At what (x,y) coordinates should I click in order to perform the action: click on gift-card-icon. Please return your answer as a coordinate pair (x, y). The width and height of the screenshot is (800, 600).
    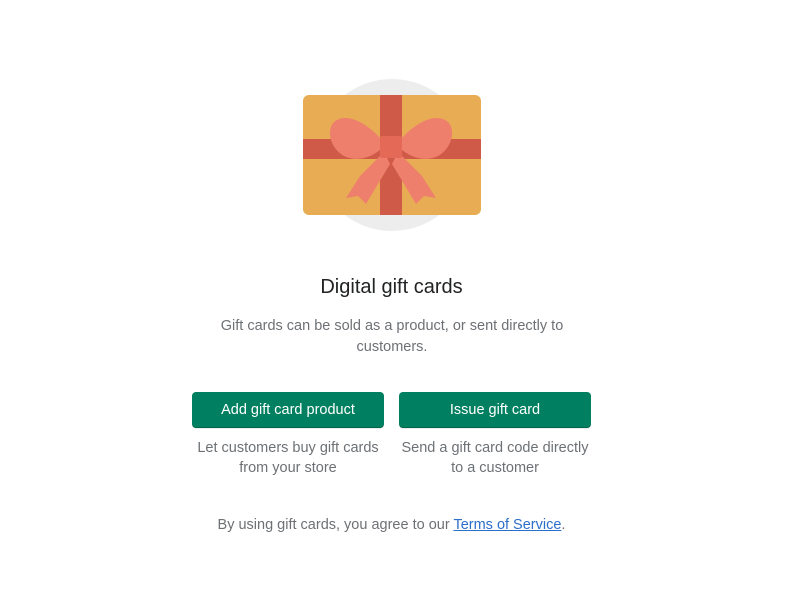
    Looking at the image, I should click on (392, 155).